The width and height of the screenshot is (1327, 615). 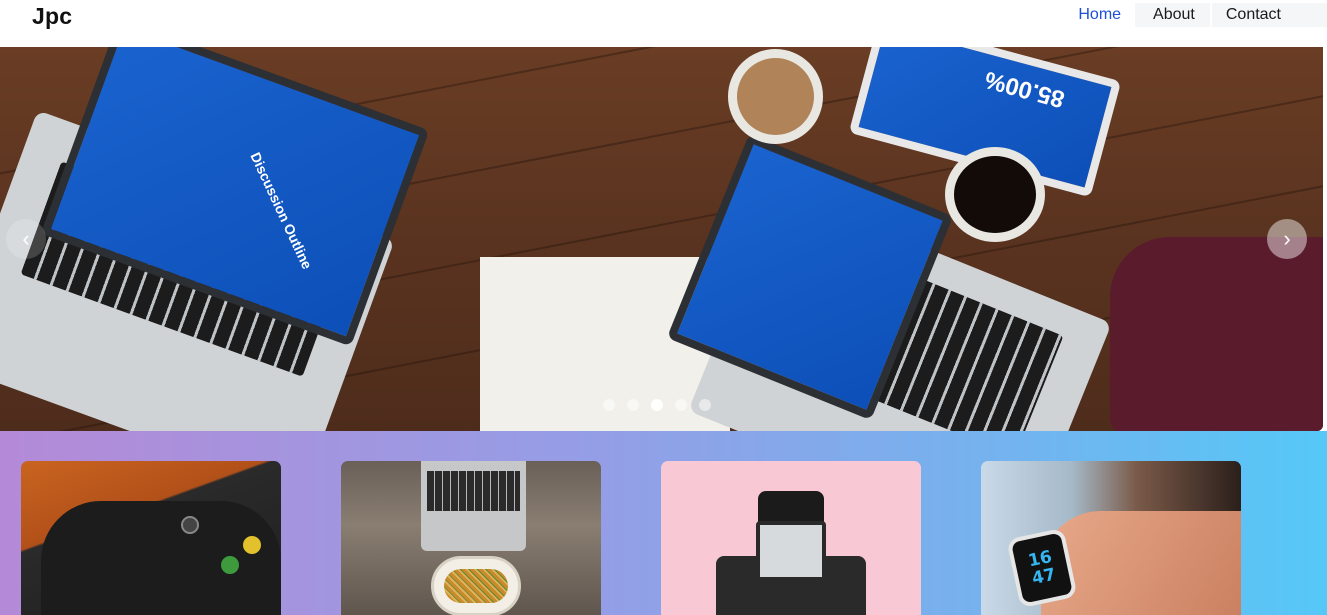 What do you see at coordinates (791, 551) in the screenshot?
I see `camera-top-image` at bounding box center [791, 551].